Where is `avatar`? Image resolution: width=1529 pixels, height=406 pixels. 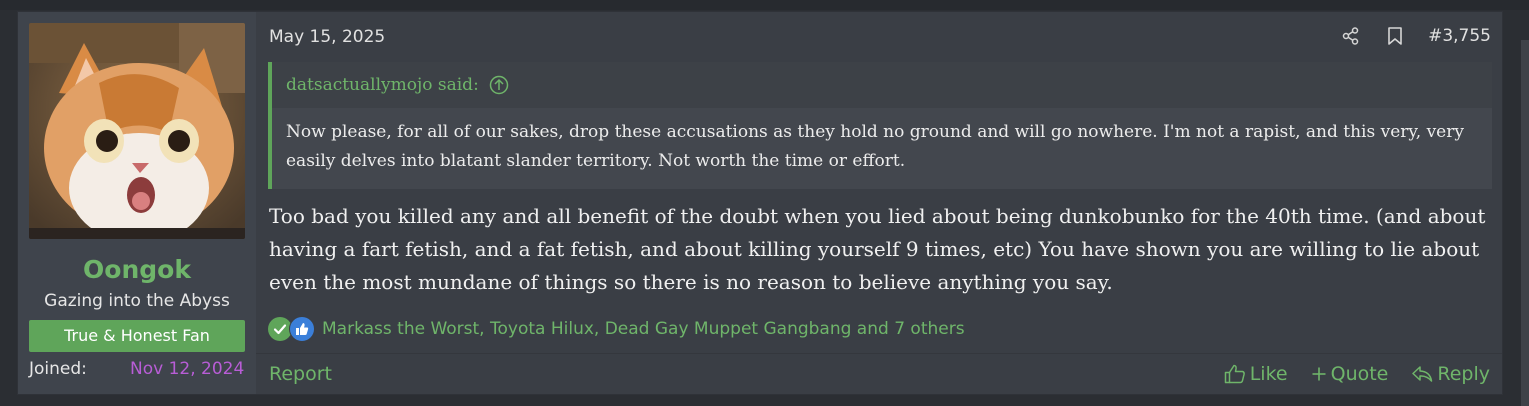
avatar is located at coordinates (137, 131).